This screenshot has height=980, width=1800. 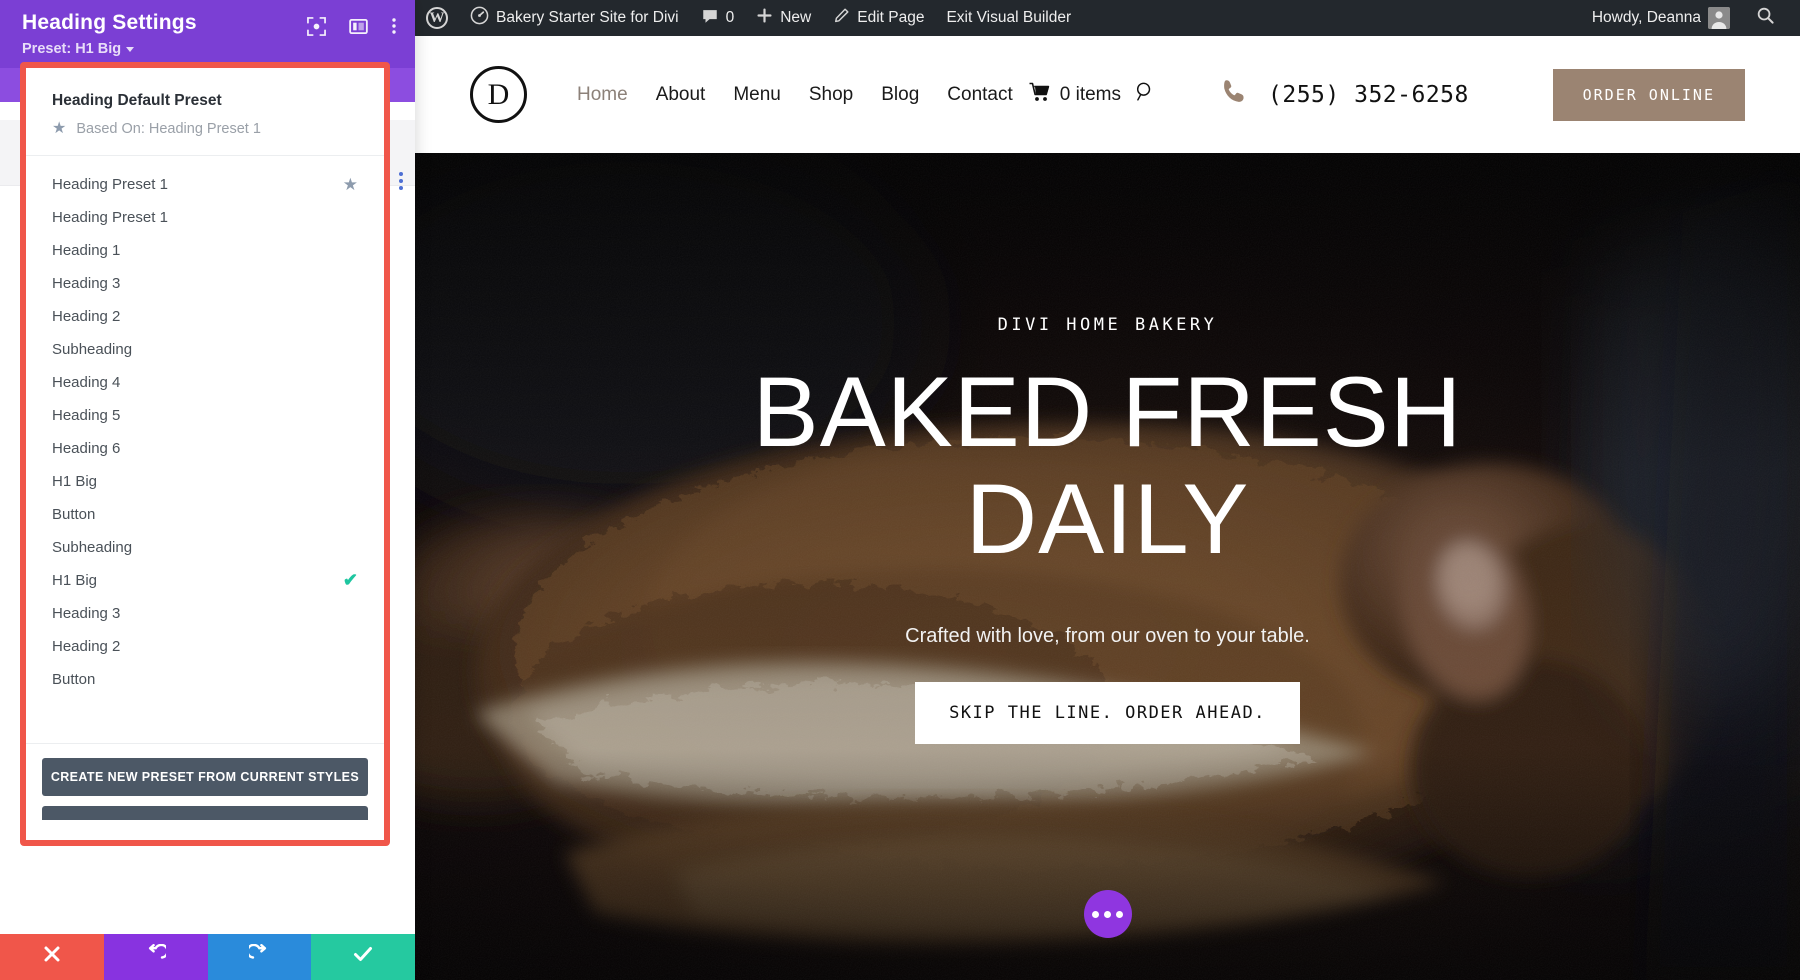 What do you see at coordinates (479, 18) in the screenshot?
I see `dashboard-icon` at bounding box center [479, 18].